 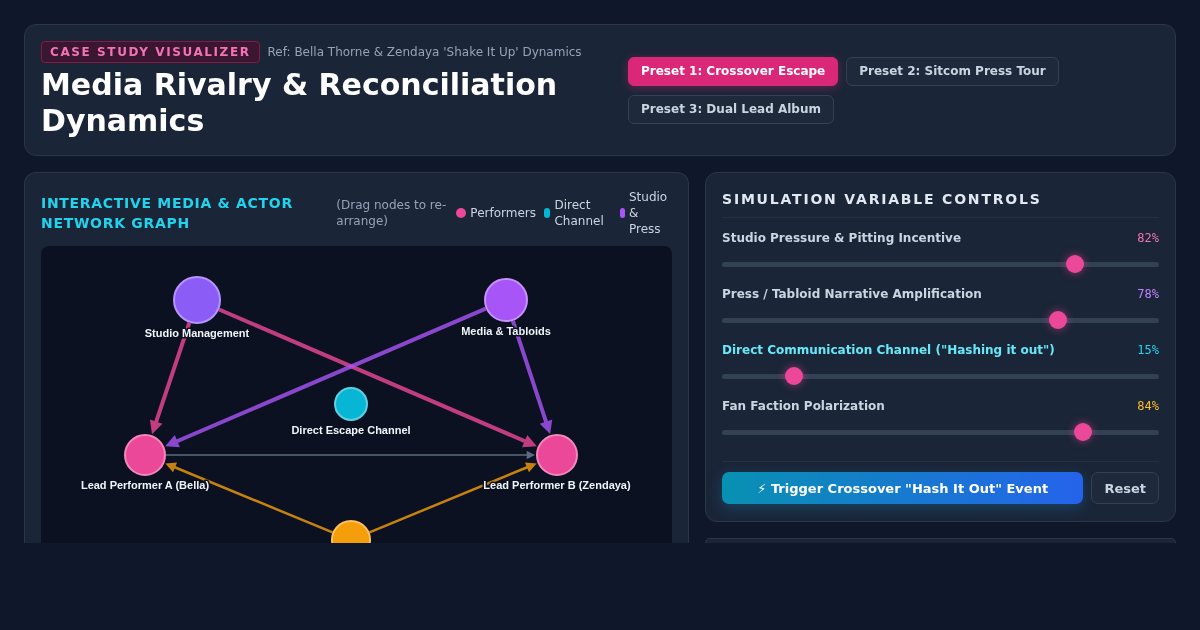 What do you see at coordinates (167, 213) in the screenshot?
I see `panel-title: INTERACTIVE MEDIA & ACTOR NETWORK GRAPH` at bounding box center [167, 213].